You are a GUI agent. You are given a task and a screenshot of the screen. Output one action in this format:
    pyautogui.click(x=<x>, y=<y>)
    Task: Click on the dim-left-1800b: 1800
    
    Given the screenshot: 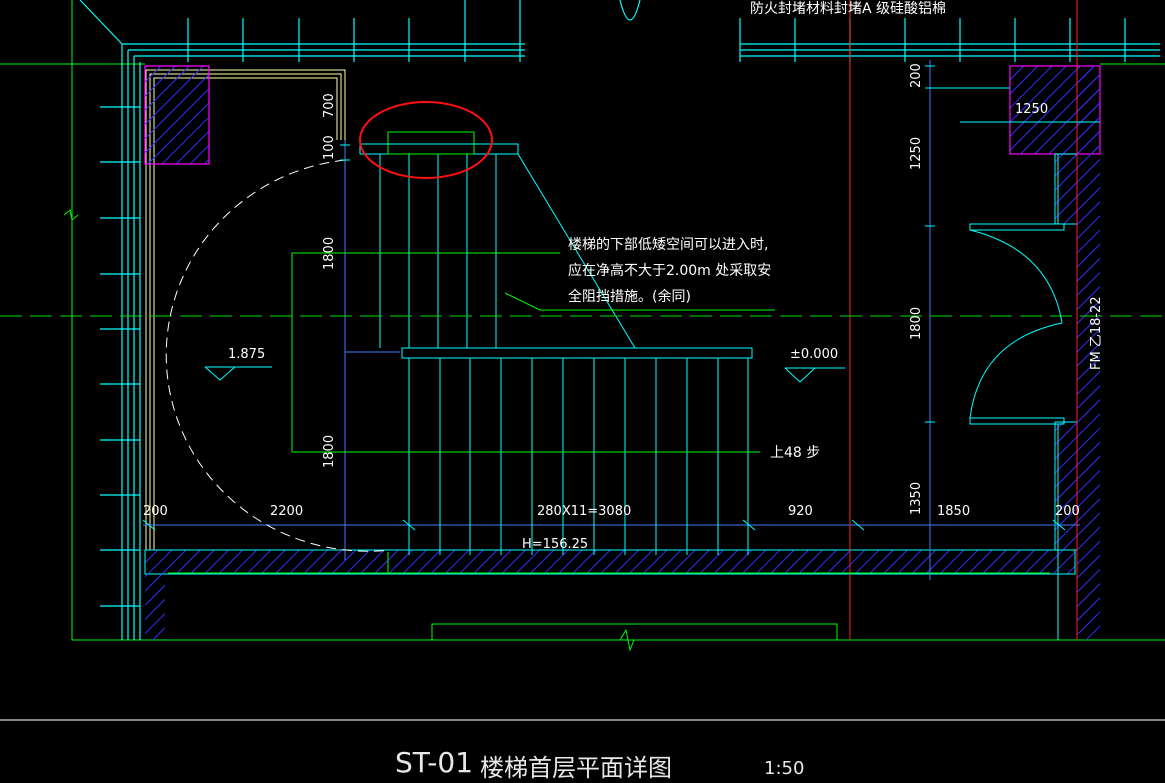 What is the action you would take?
    pyautogui.click(x=329, y=451)
    